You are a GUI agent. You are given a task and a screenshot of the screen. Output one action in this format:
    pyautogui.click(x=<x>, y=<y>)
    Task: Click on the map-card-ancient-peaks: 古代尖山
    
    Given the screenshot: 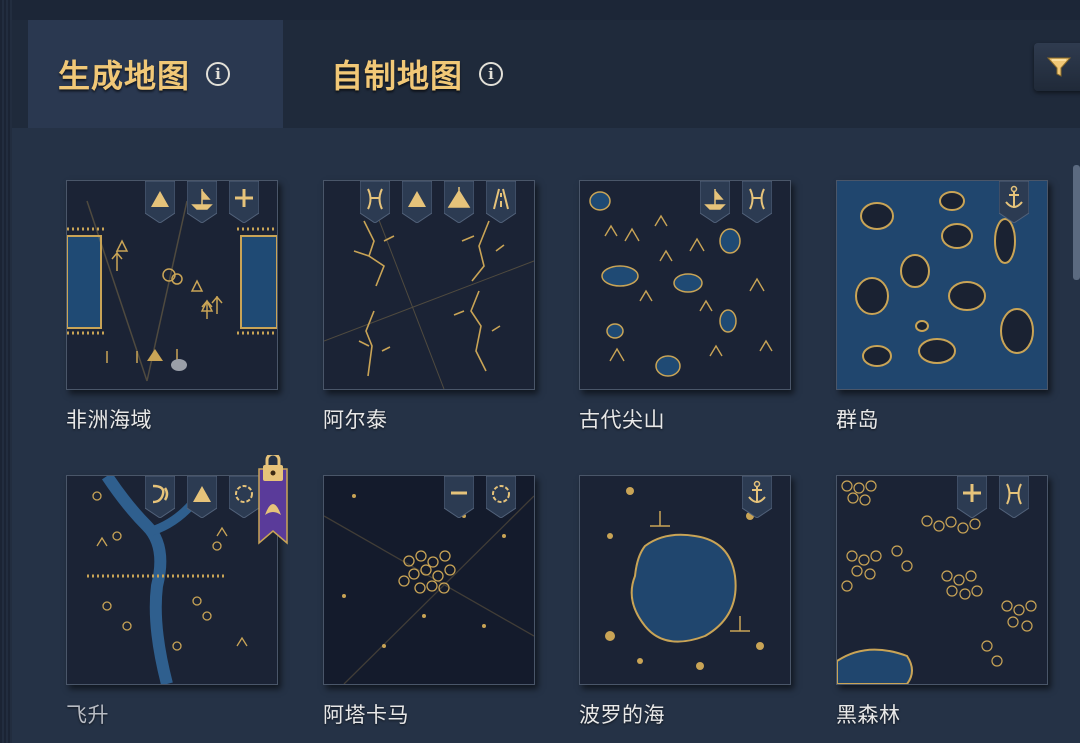 What is the action you would take?
    pyautogui.click(x=685, y=307)
    